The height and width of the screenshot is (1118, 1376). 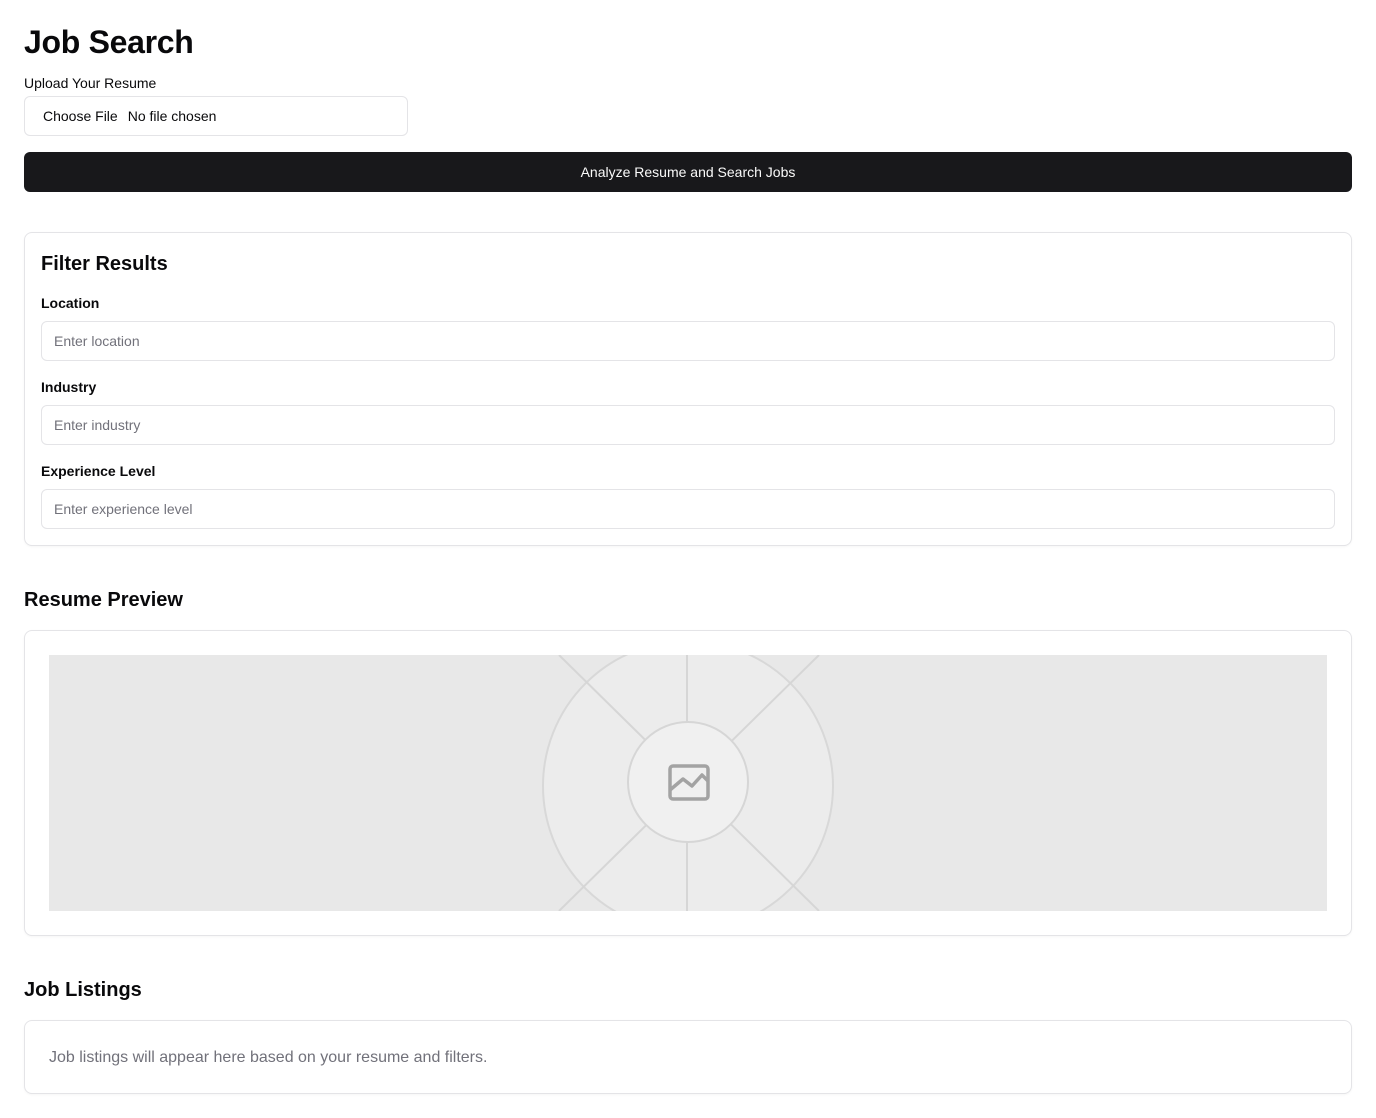 I want to click on location-label: Location, so click(x=70, y=303).